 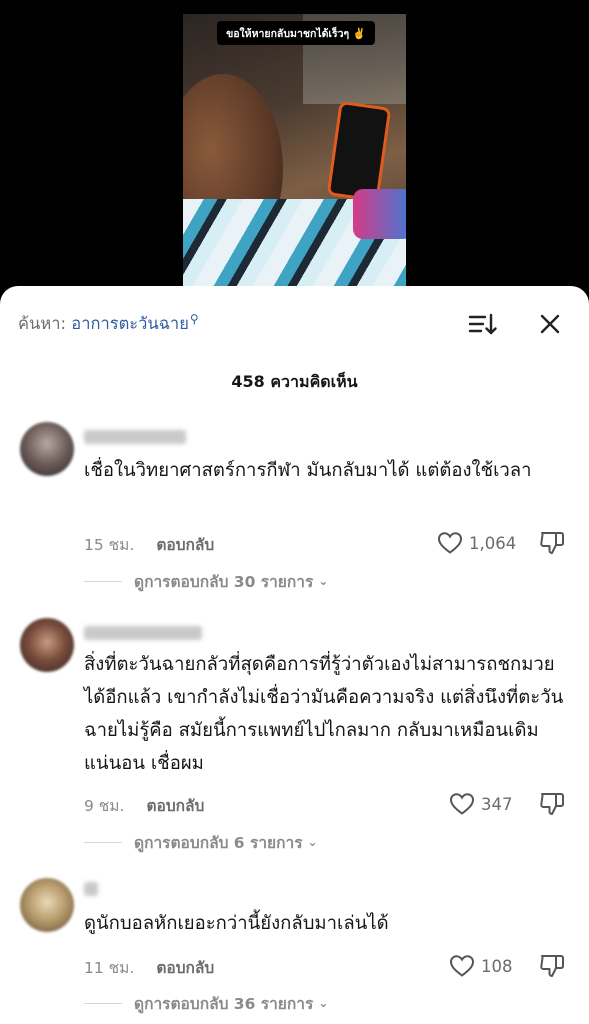 I want to click on search-suggestion: ค้นหา: อาการตะวันฉาย⚲, so click(x=108, y=324).